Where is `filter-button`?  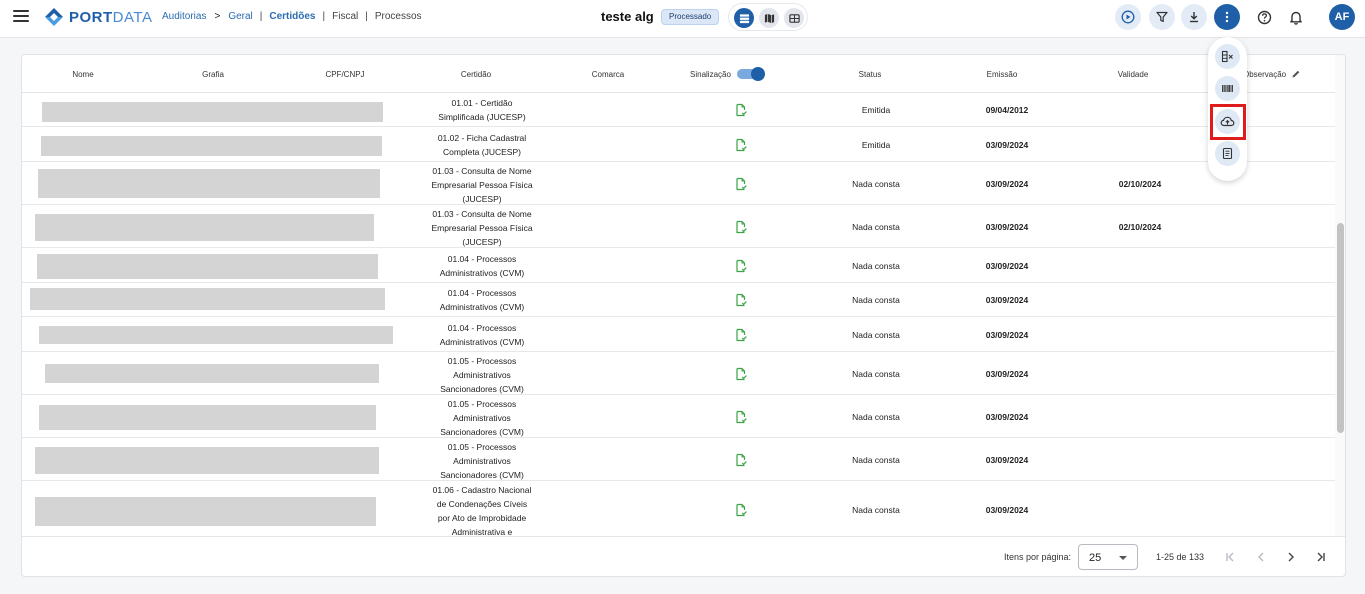
filter-button is located at coordinates (1162, 17).